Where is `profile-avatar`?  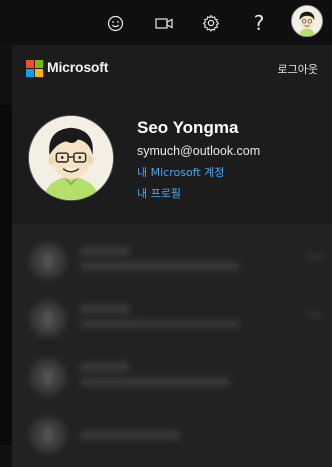 profile-avatar is located at coordinates (71, 158).